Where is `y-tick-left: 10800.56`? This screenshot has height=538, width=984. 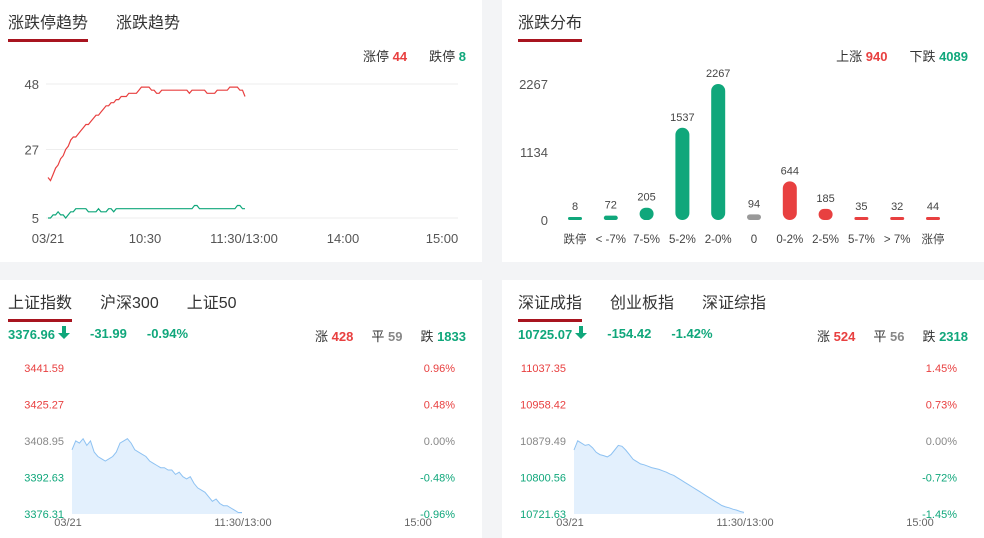
y-tick-left: 10800.56 is located at coordinates (543, 479).